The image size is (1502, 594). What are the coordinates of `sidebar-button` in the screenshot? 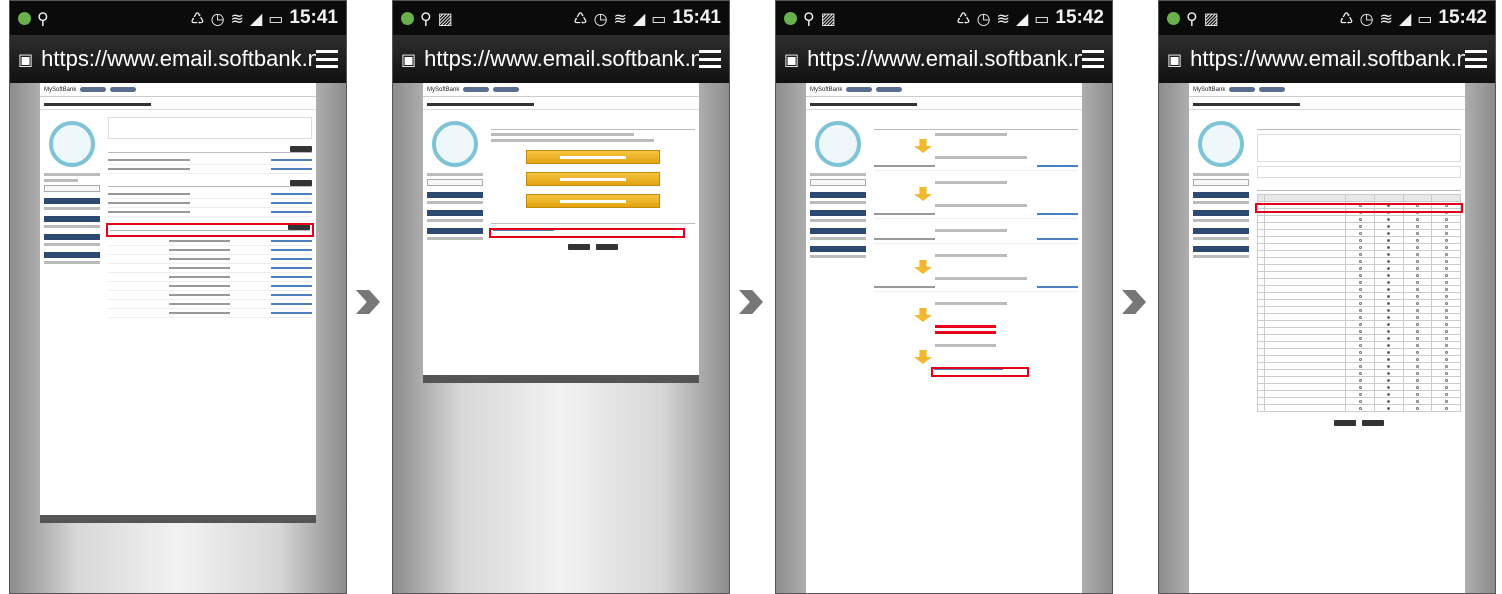 It's located at (1221, 182).